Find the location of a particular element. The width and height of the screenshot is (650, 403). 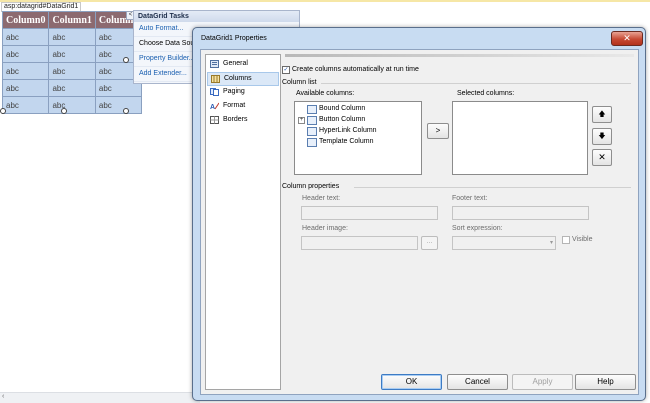

visible-label: Visible is located at coordinates (582, 239).